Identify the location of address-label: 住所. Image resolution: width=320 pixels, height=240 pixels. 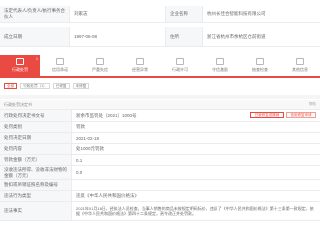
(184, 36).